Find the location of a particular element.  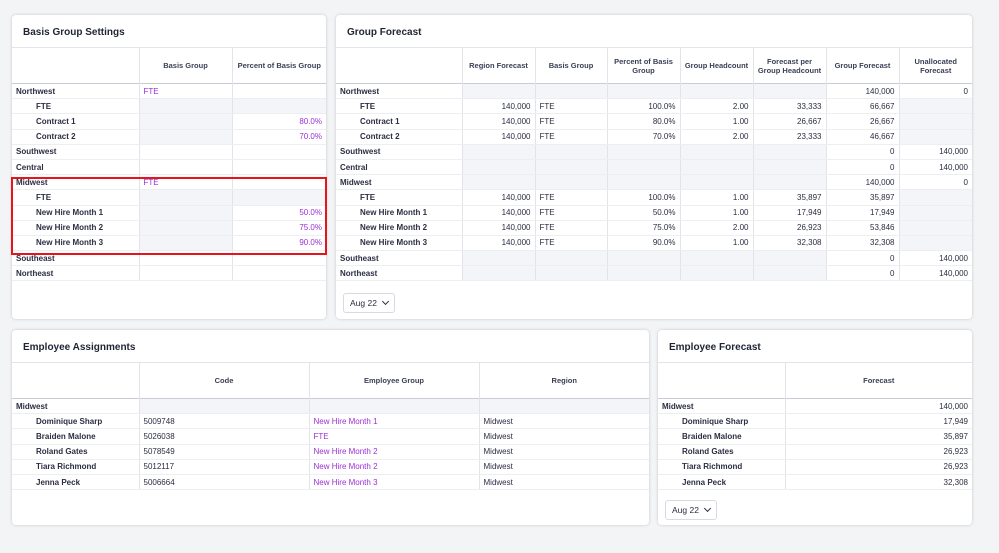

employee-name: Tiara Richmond is located at coordinates (75, 467).